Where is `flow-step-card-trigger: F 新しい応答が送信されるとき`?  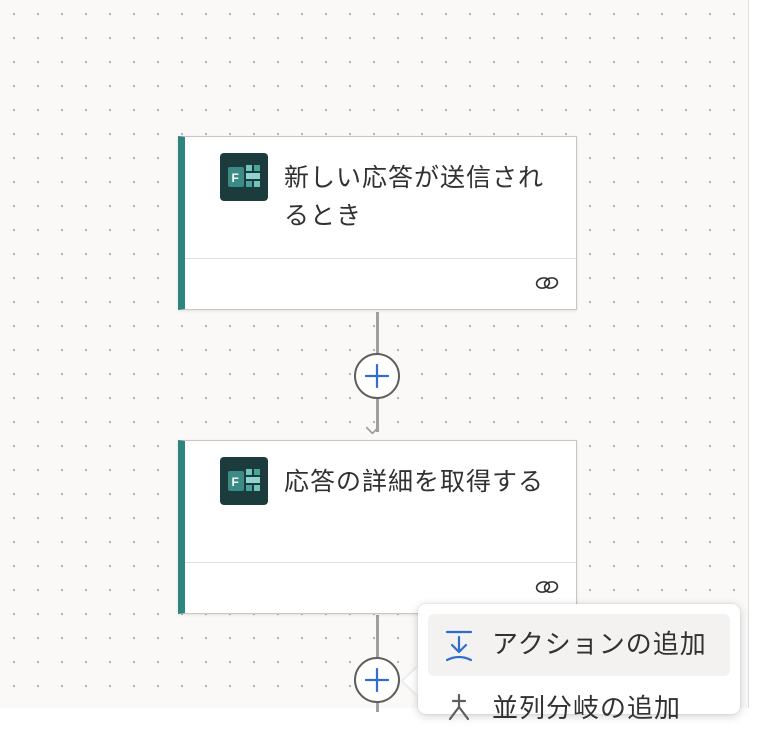
flow-step-card-trigger: F 新しい応答が送信されるとき is located at coordinates (377, 223).